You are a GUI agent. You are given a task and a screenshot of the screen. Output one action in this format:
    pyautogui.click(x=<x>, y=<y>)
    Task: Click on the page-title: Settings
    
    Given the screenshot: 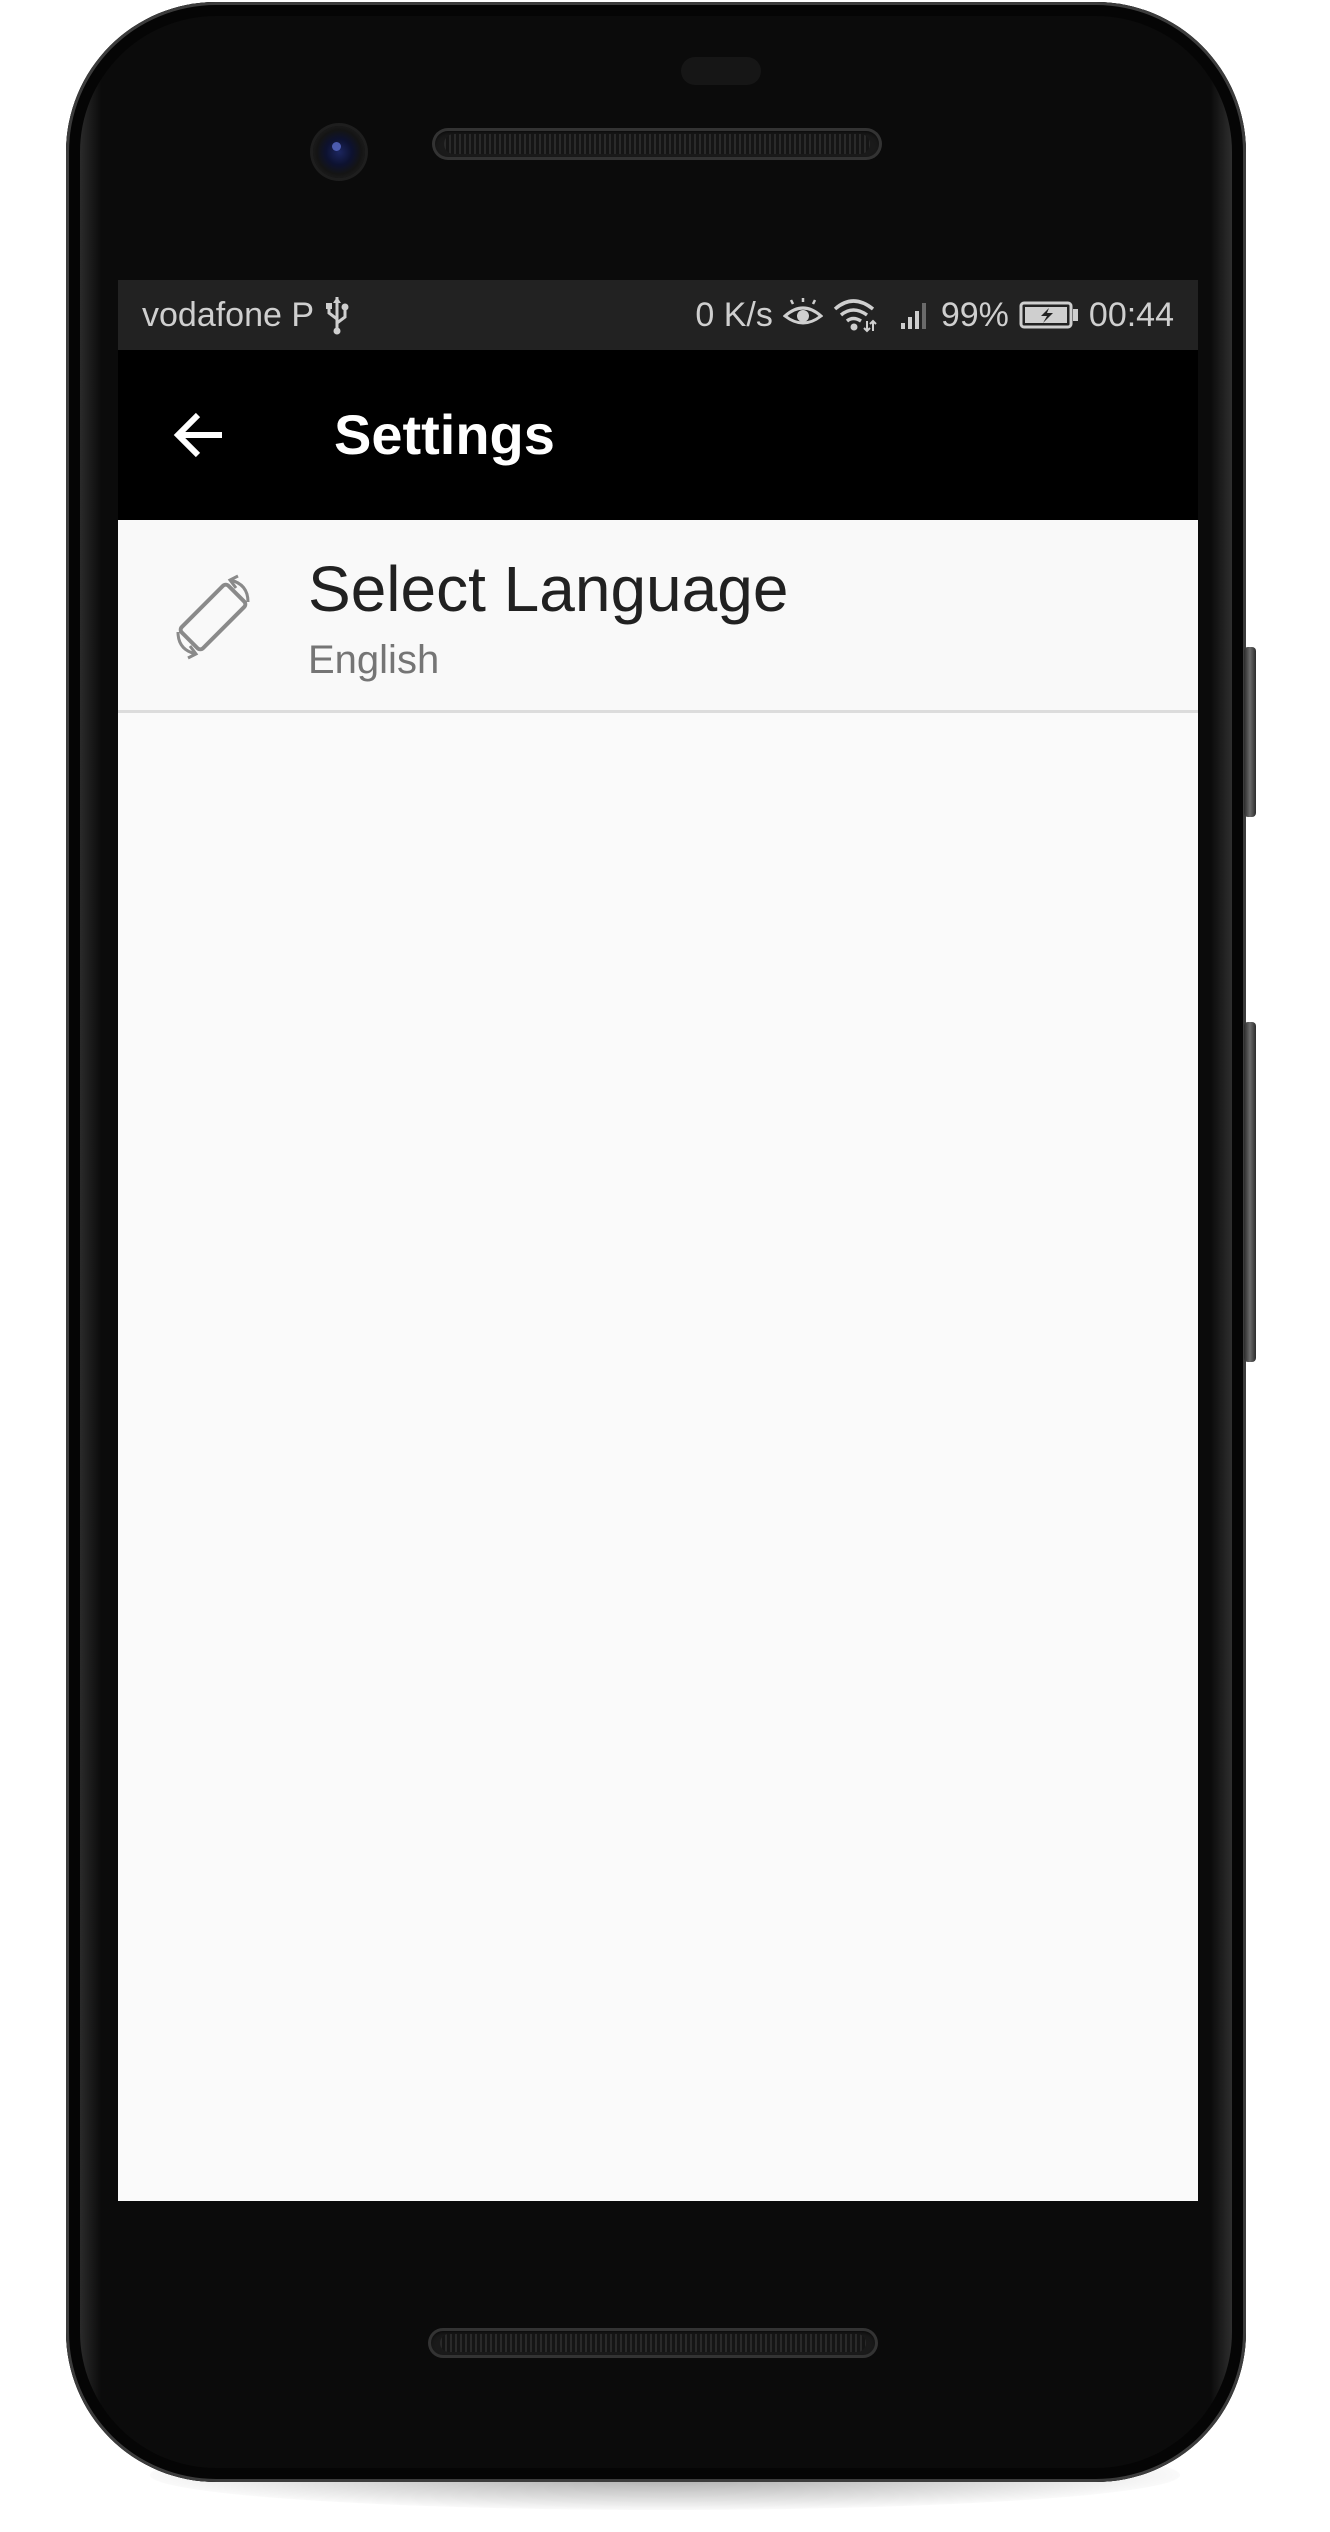 What is the action you would take?
    pyautogui.click(x=444, y=434)
    